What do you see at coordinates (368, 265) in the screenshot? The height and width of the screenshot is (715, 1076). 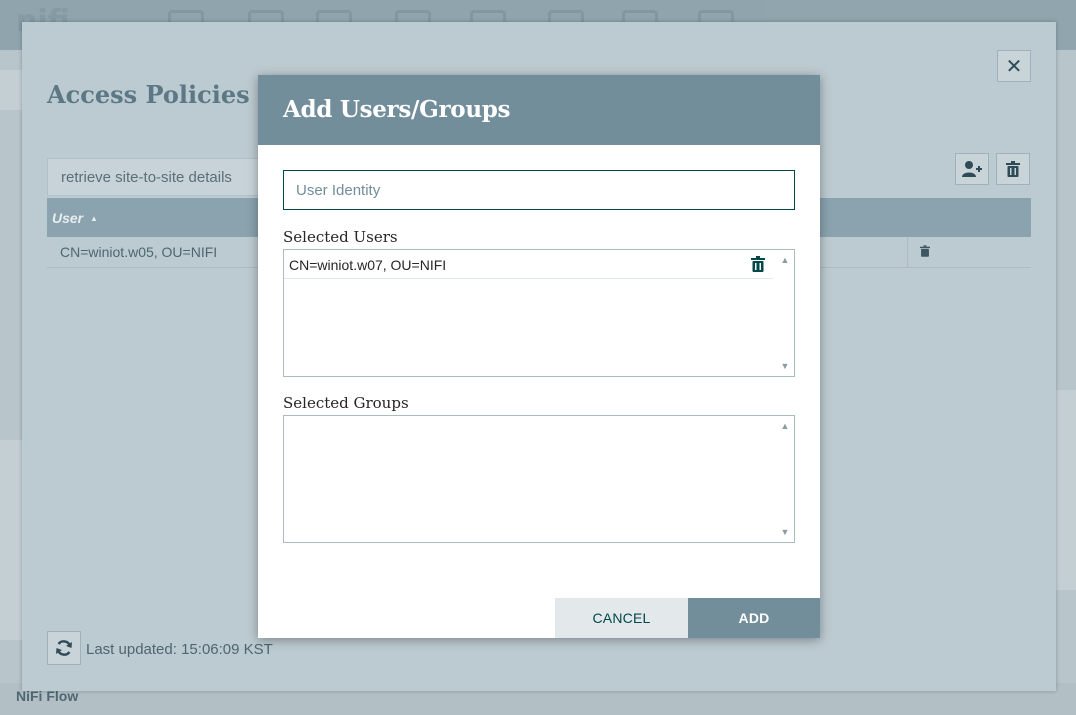 I see `selected-user-name: CN=winiot.w07, OU=NIFI` at bounding box center [368, 265].